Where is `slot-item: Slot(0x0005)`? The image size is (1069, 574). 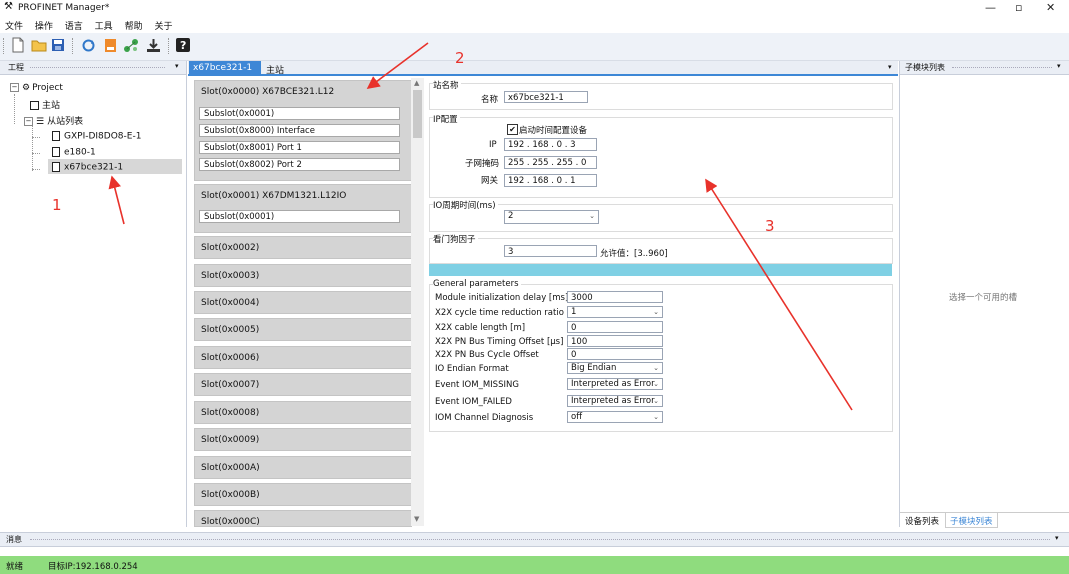
slot-item: Slot(0x0005) is located at coordinates (303, 329).